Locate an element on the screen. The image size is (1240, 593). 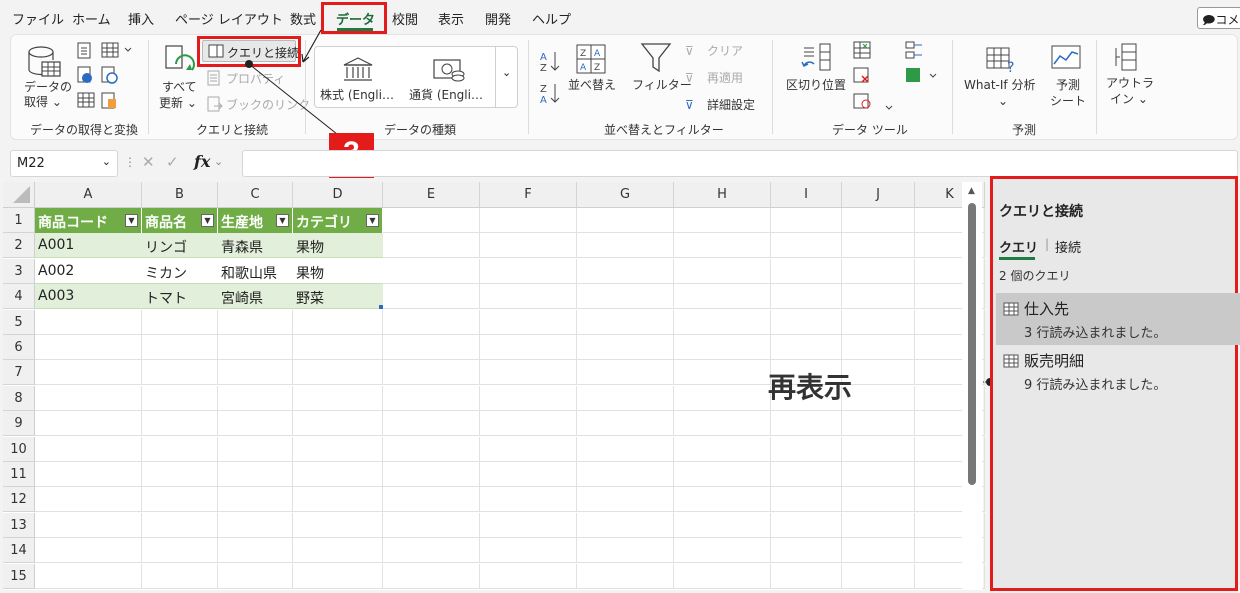
column-header: J is located at coordinates (878, 195).